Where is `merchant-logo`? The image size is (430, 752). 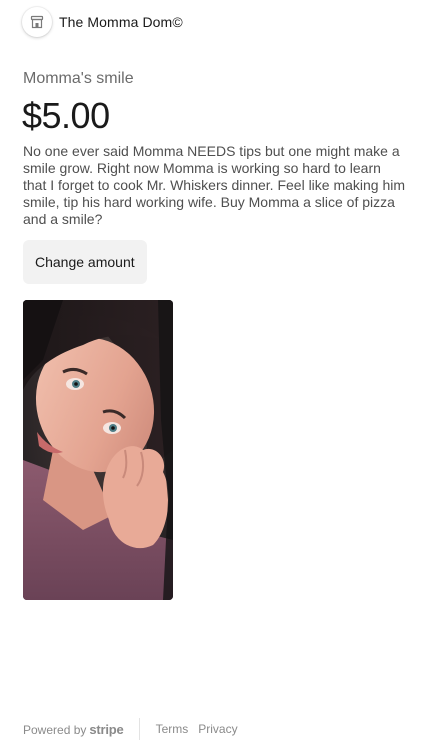
merchant-logo is located at coordinates (37, 22).